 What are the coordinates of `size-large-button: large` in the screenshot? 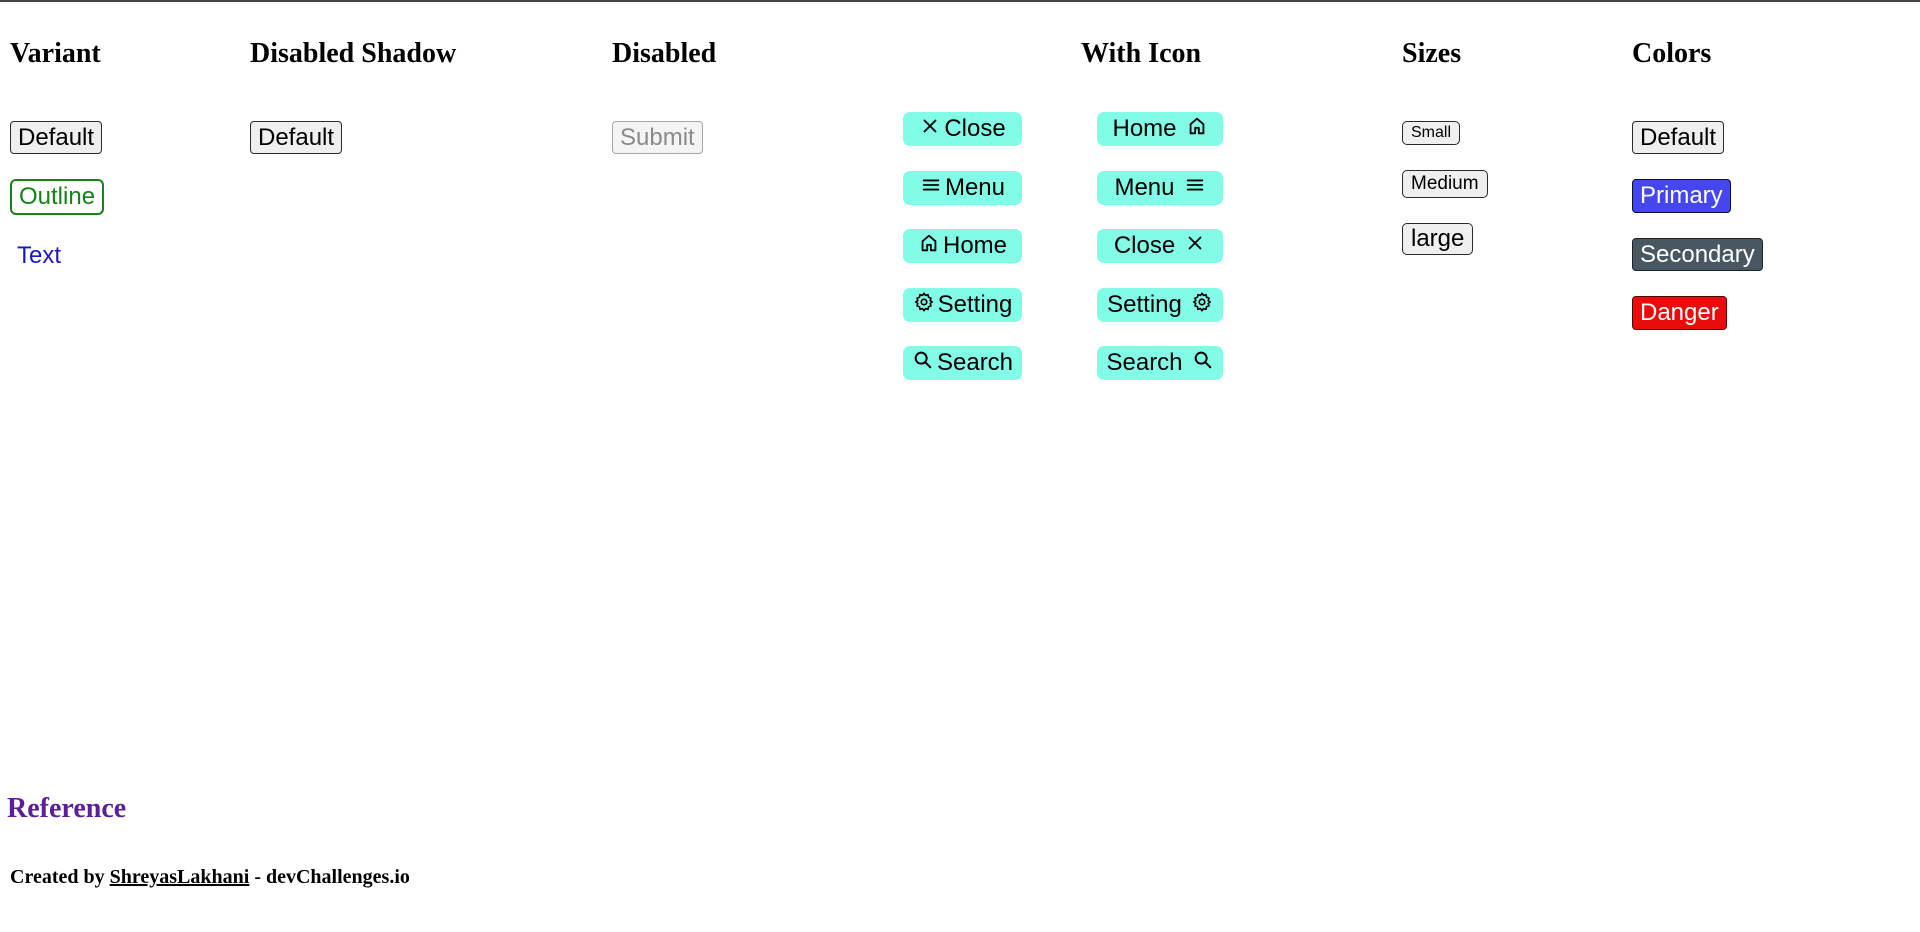 It's located at (1438, 239).